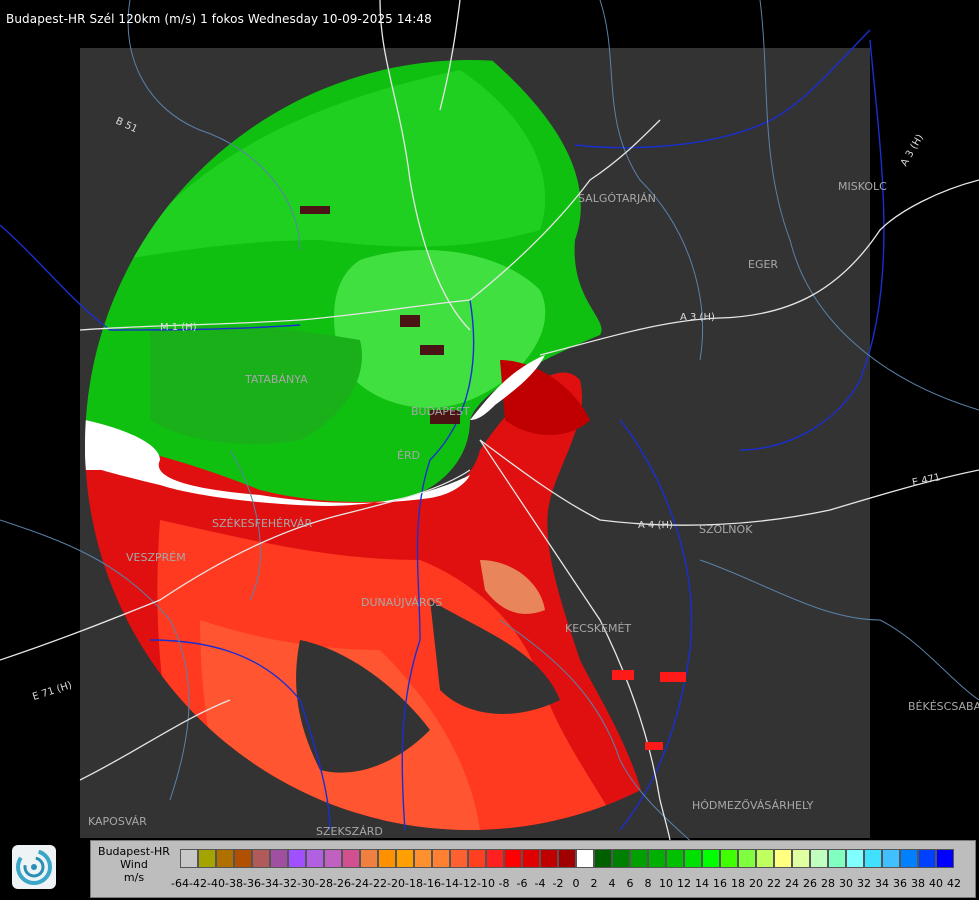 This screenshot has height=900, width=979. What do you see at coordinates (117, 821) in the screenshot?
I see `city-label-kaposvar: KAPOSVÁR` at bounding box center [117, 821].